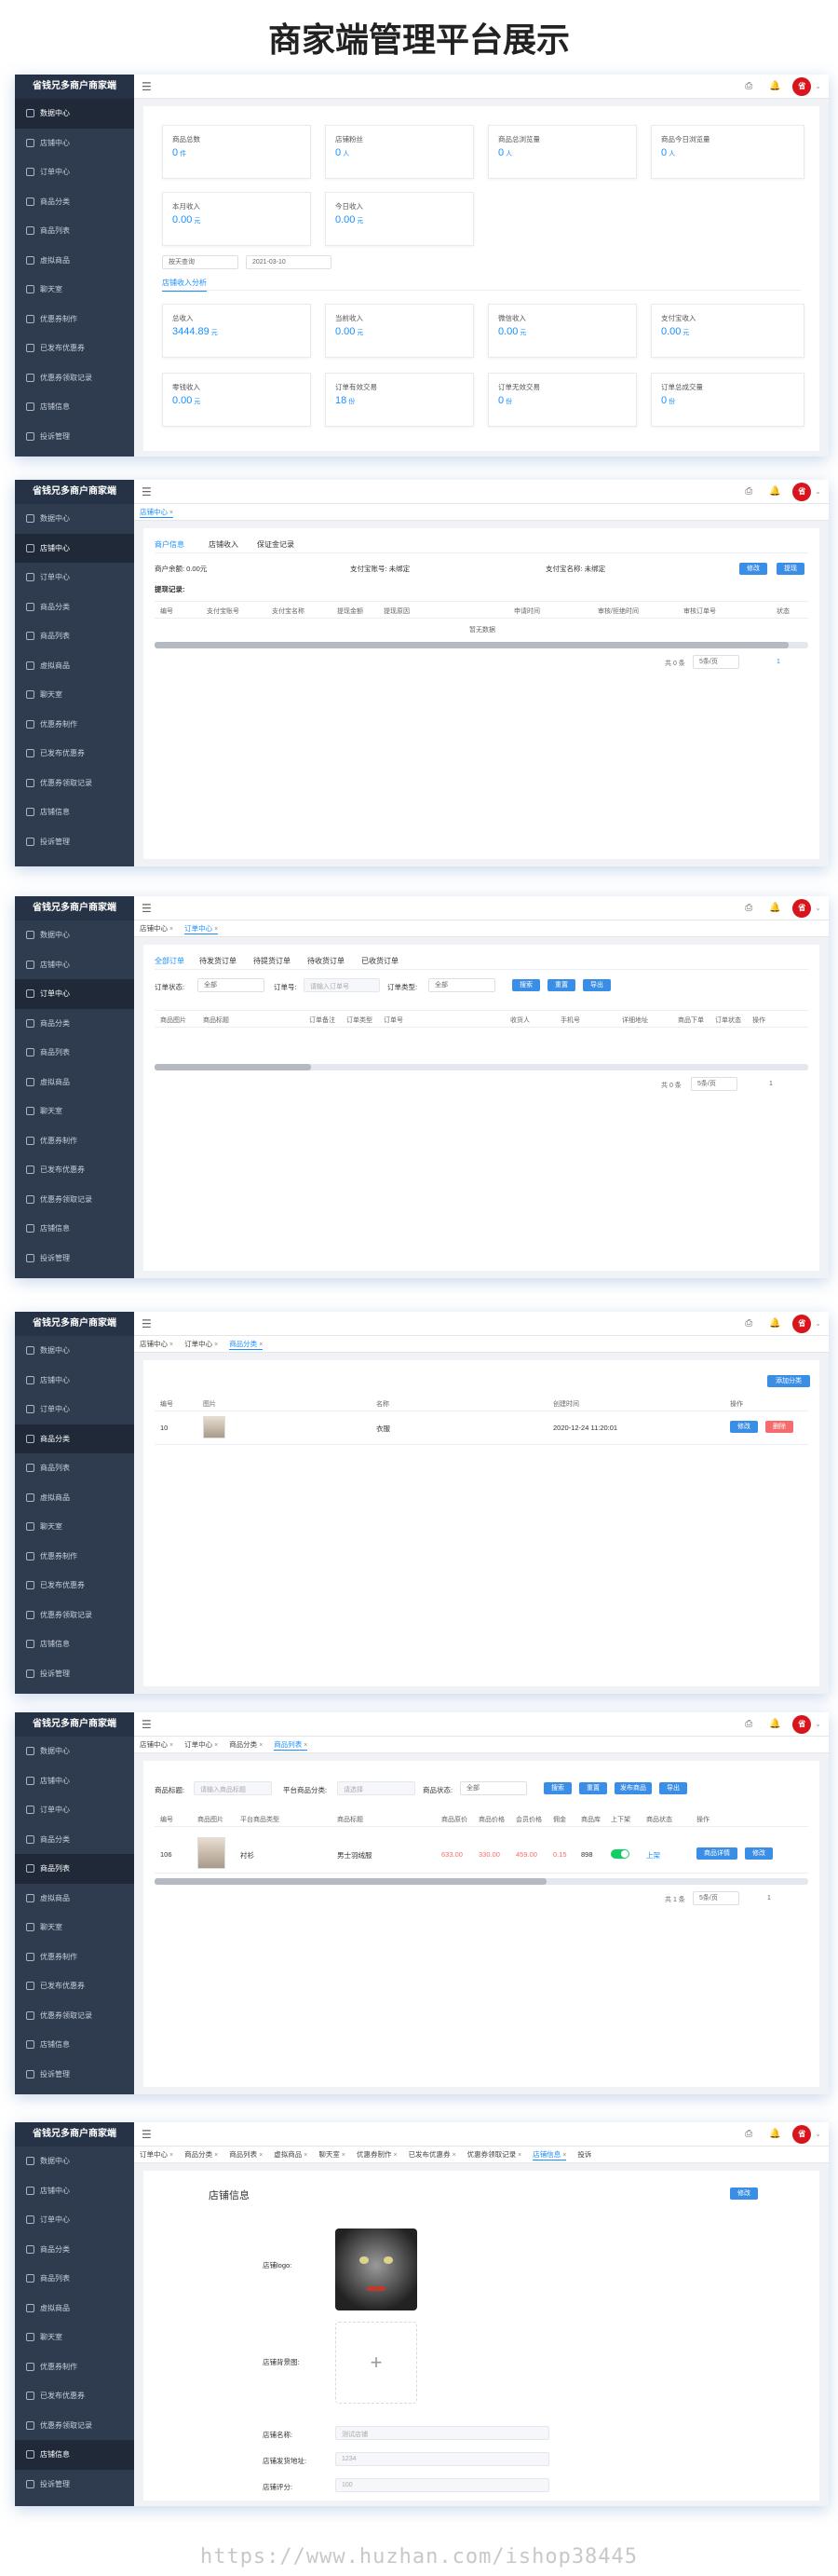 The height and width of the screenshot is (2576, 838). What do you see at coordinates (494, 1788) in the screenshot?
I see `product-status-select: 全部` at bounding box center [494, 1788].